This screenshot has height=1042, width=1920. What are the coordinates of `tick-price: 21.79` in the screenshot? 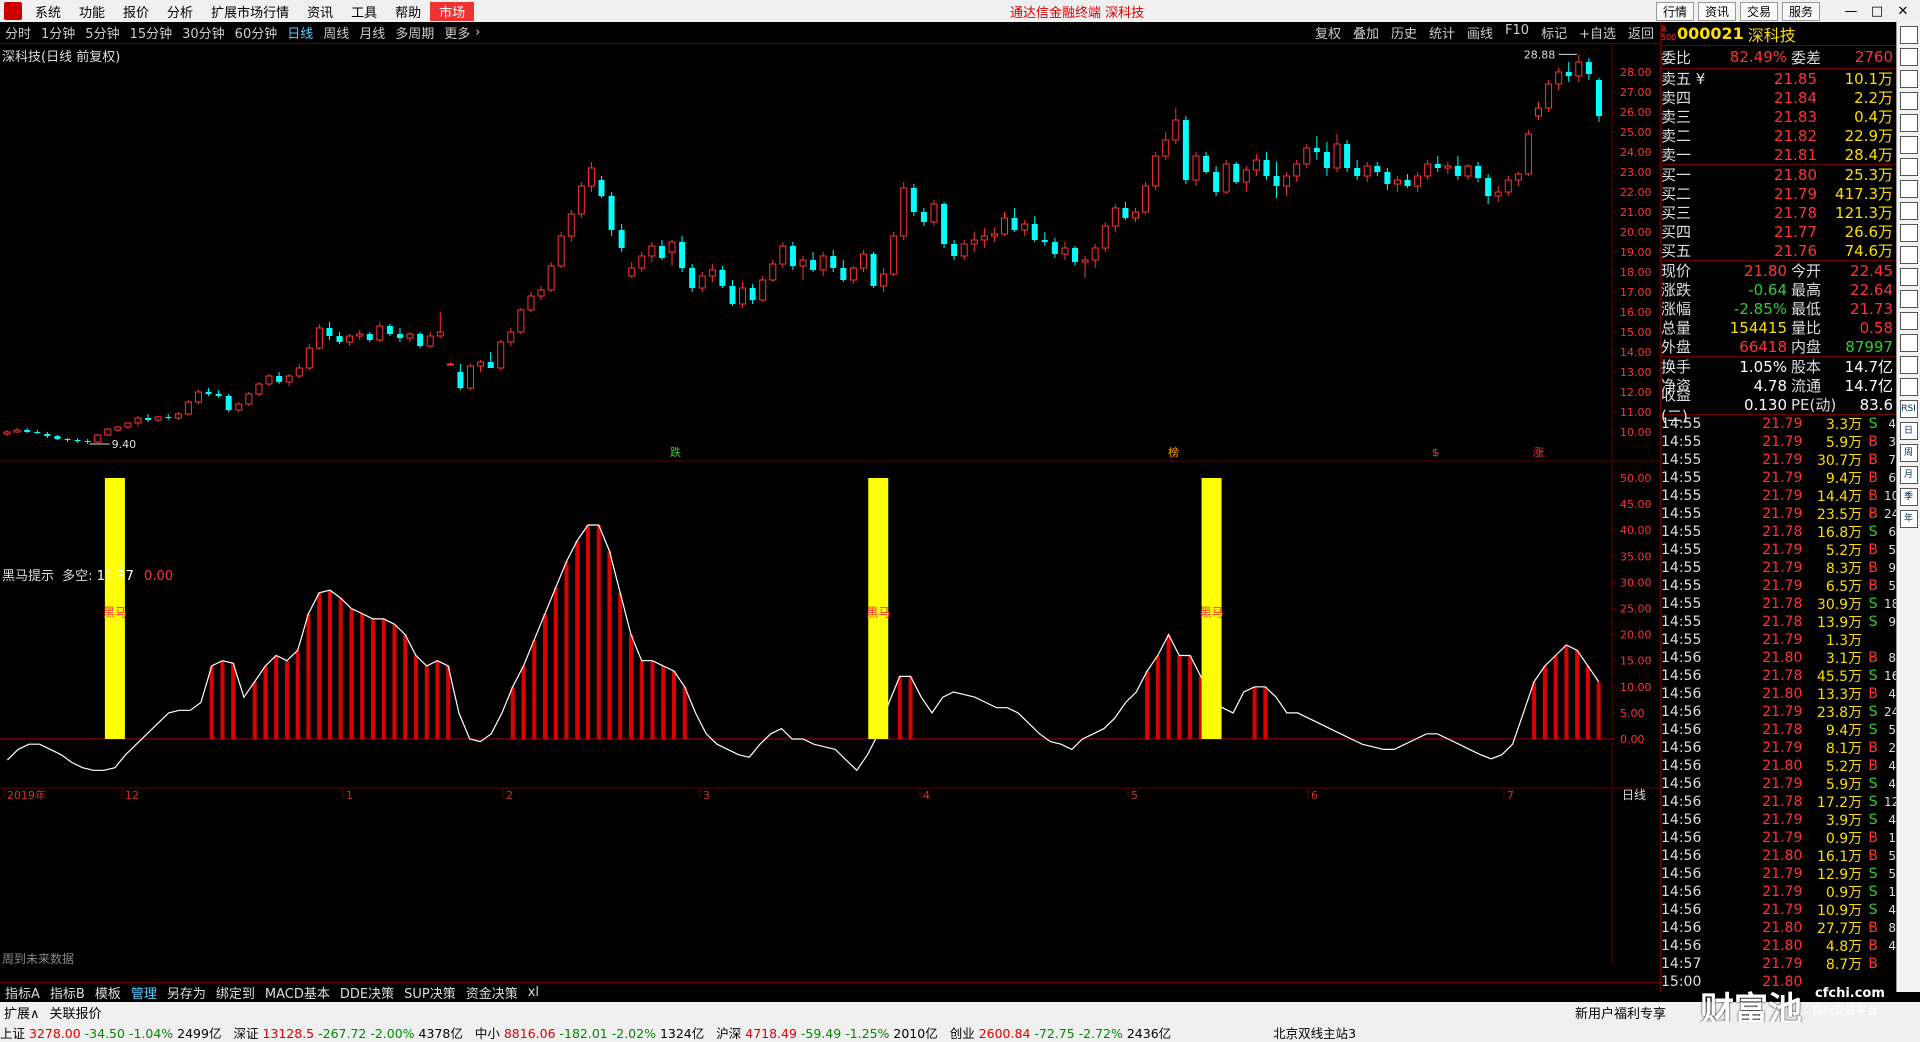 It's located at (1782, 568).